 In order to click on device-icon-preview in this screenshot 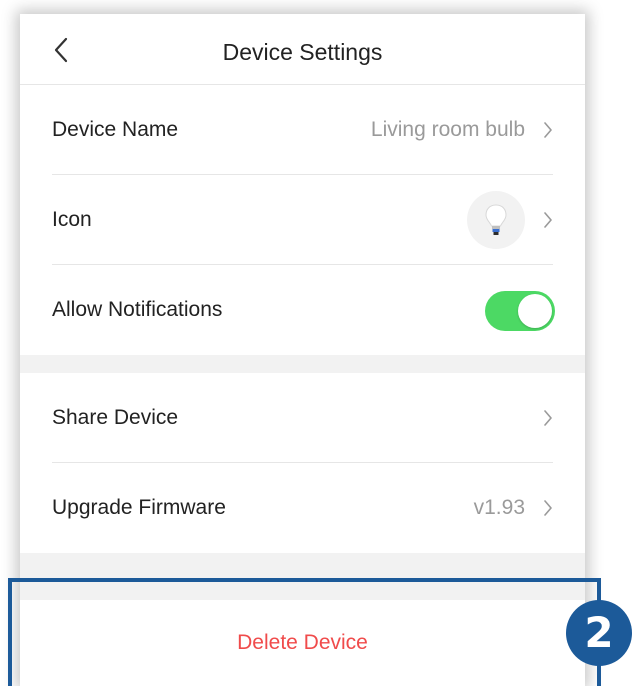, I will do `click(496, 220)`.